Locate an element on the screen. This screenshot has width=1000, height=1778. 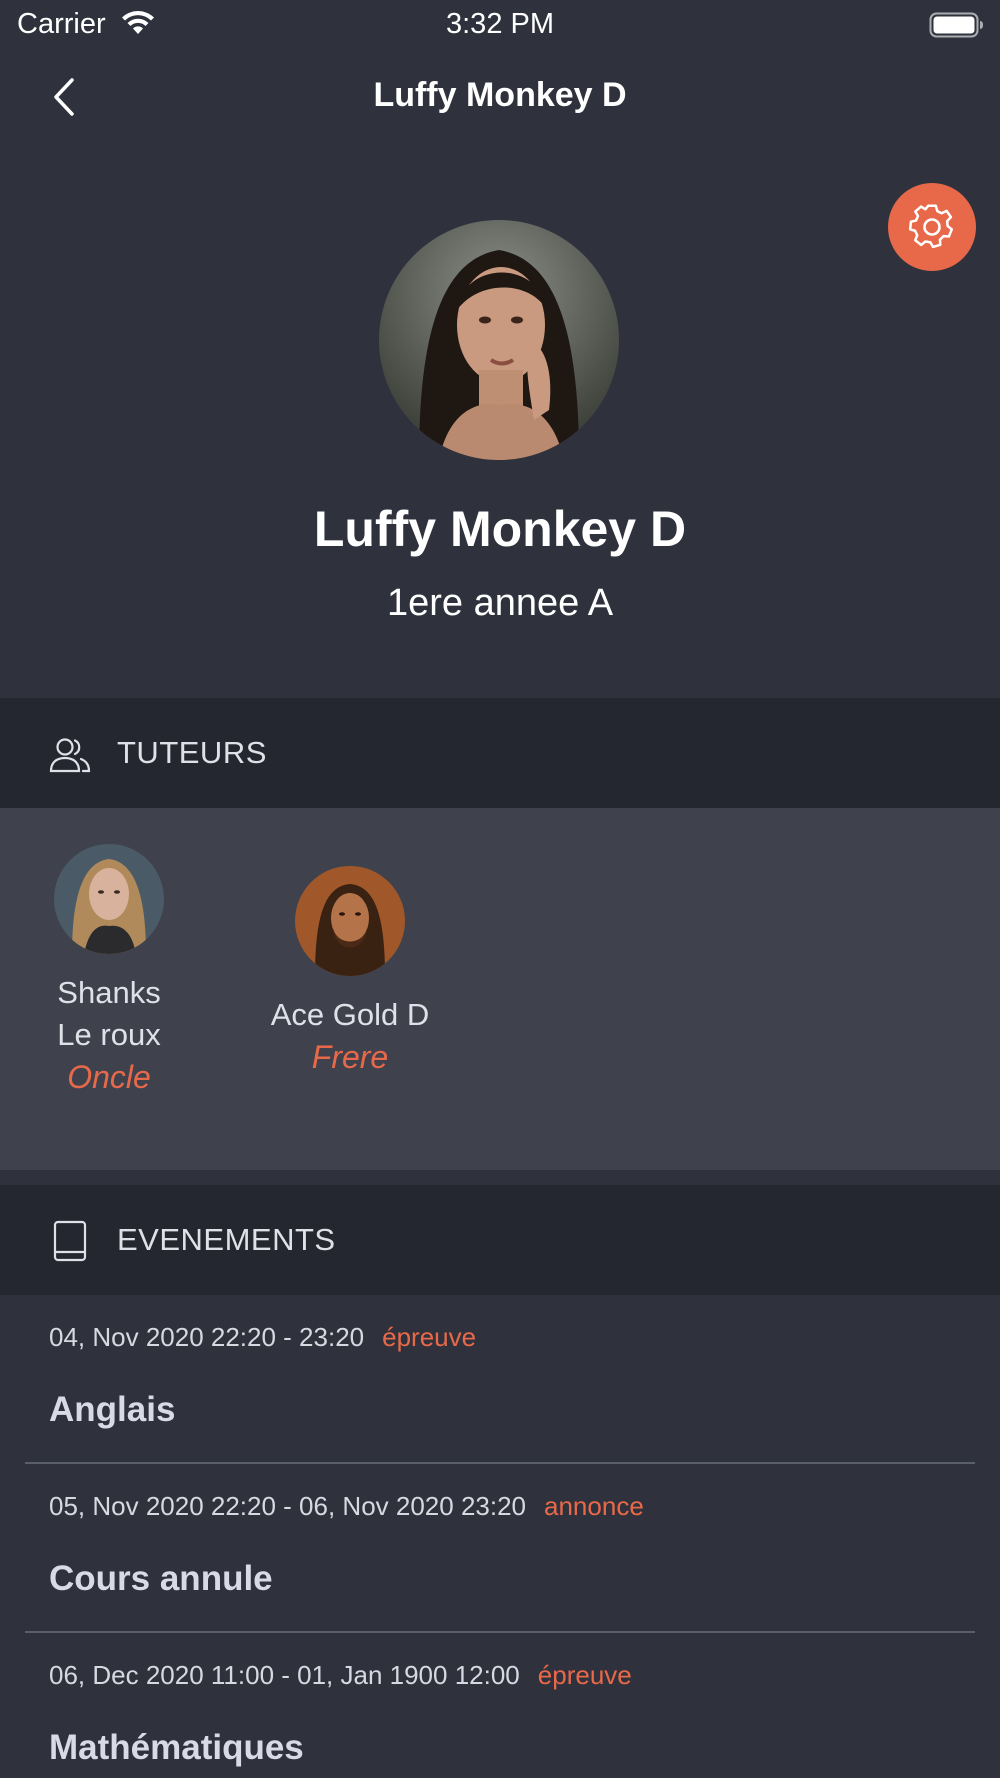
event-type: annonce is located at coordinates (594, 1506).